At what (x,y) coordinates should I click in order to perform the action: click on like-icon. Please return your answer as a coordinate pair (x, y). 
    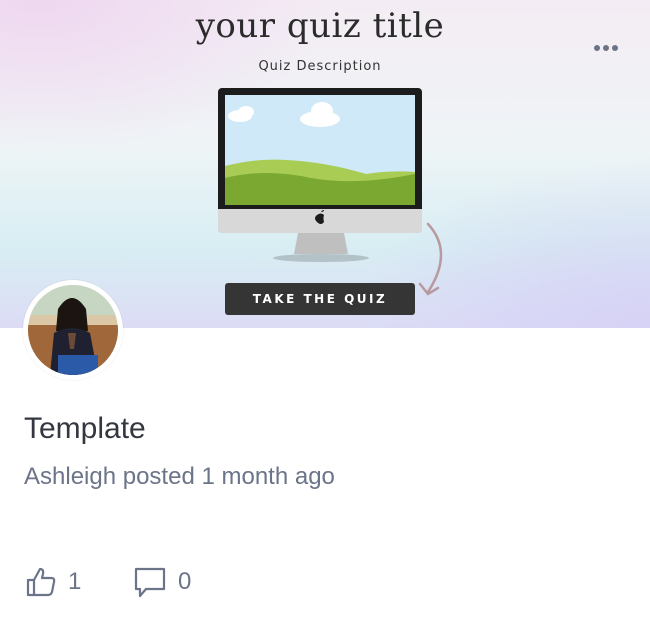
    Looking at the image, I should click on (41, 582).